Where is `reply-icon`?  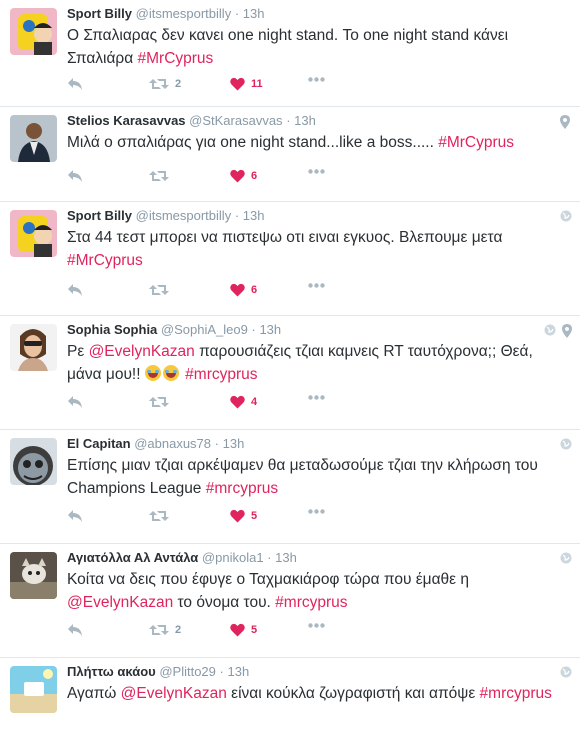 reply-icon is located at coordinates (75, 402).